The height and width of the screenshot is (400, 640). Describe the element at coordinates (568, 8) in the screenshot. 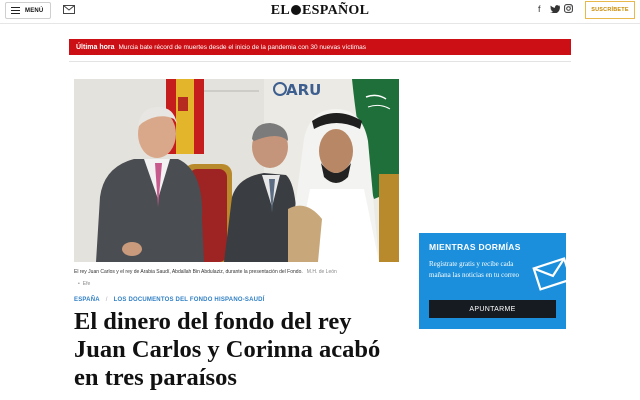

I see `instagram-icon` at that location.